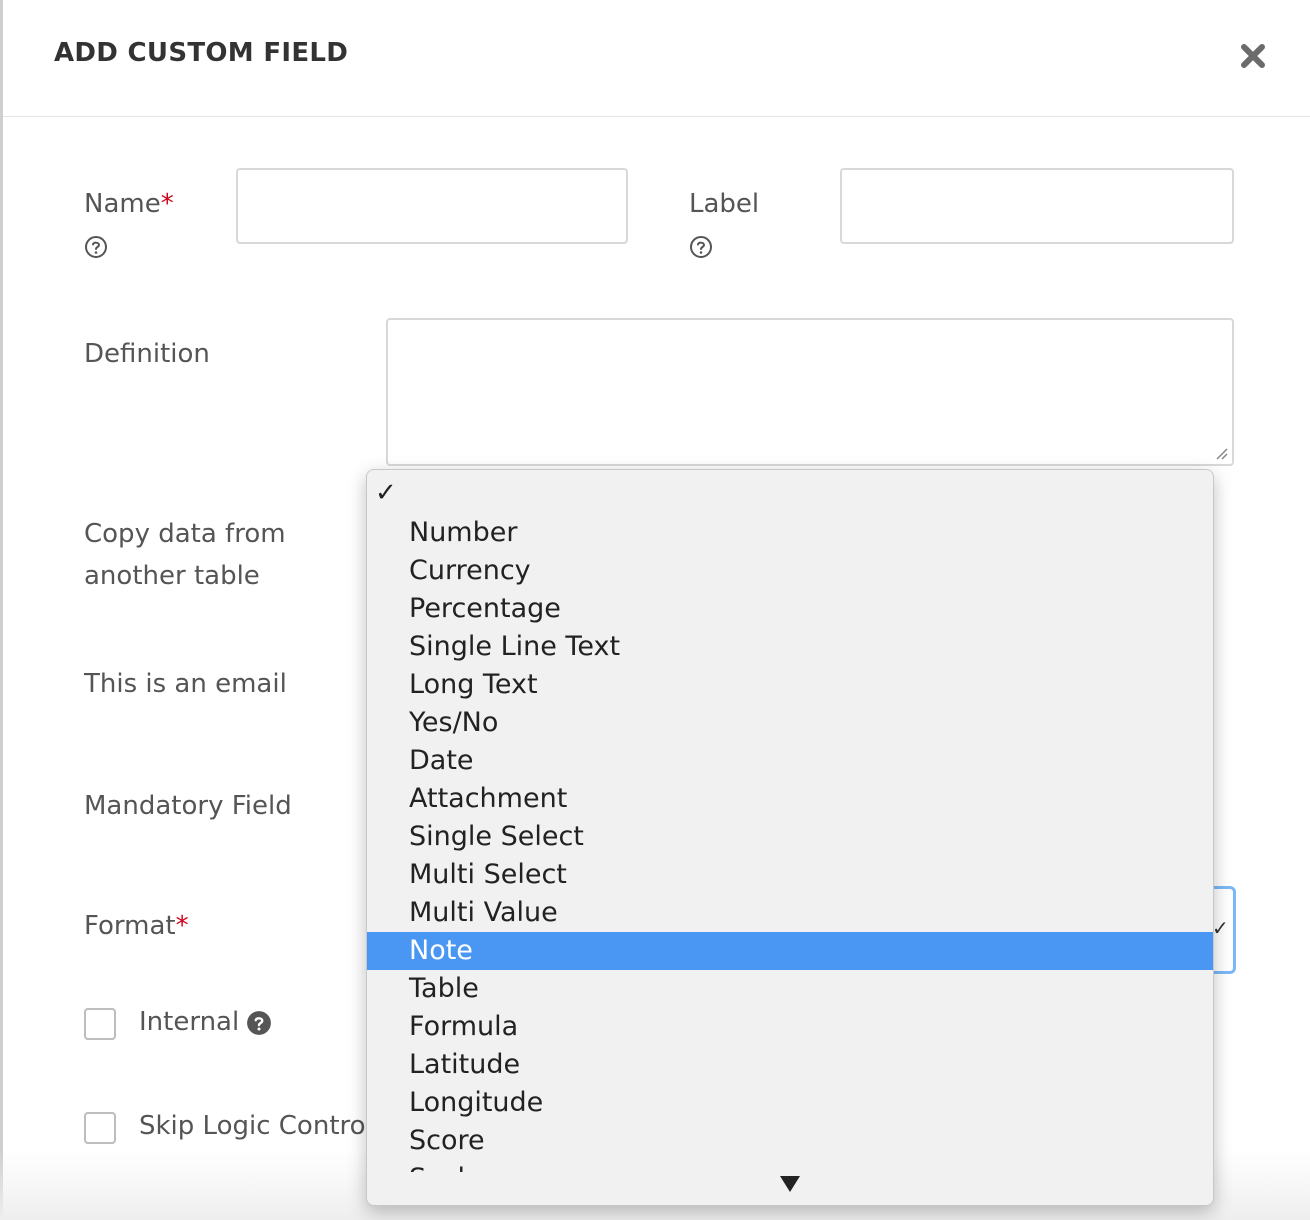  What do you see at coordinates (790, 1141) in the screenshot?
I see `format-option: Score` at bounding box center [790, 1141].